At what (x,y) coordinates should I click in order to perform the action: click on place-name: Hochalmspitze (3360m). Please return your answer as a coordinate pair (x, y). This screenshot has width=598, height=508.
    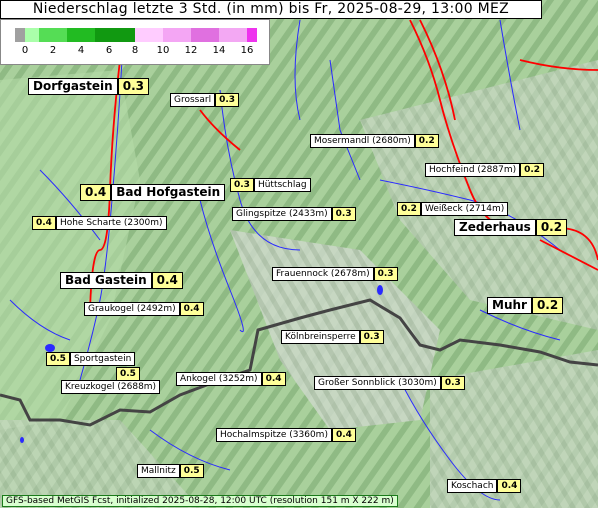
    Looking at the image, I should click on (274, 435).